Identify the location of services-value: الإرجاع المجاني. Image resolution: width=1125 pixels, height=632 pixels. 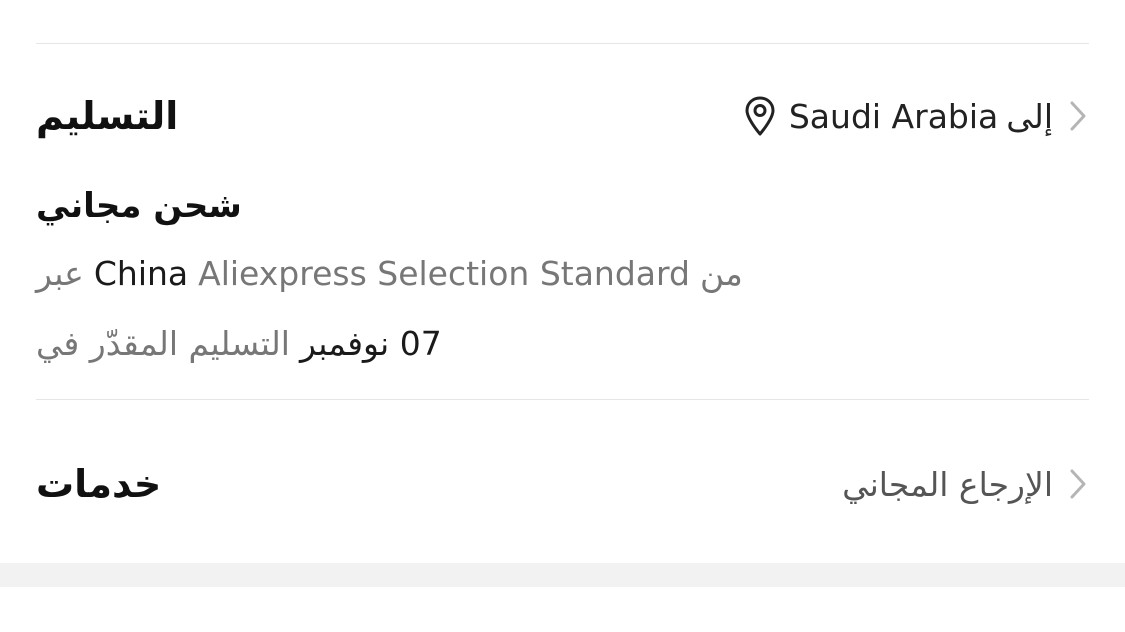
(947, 484).